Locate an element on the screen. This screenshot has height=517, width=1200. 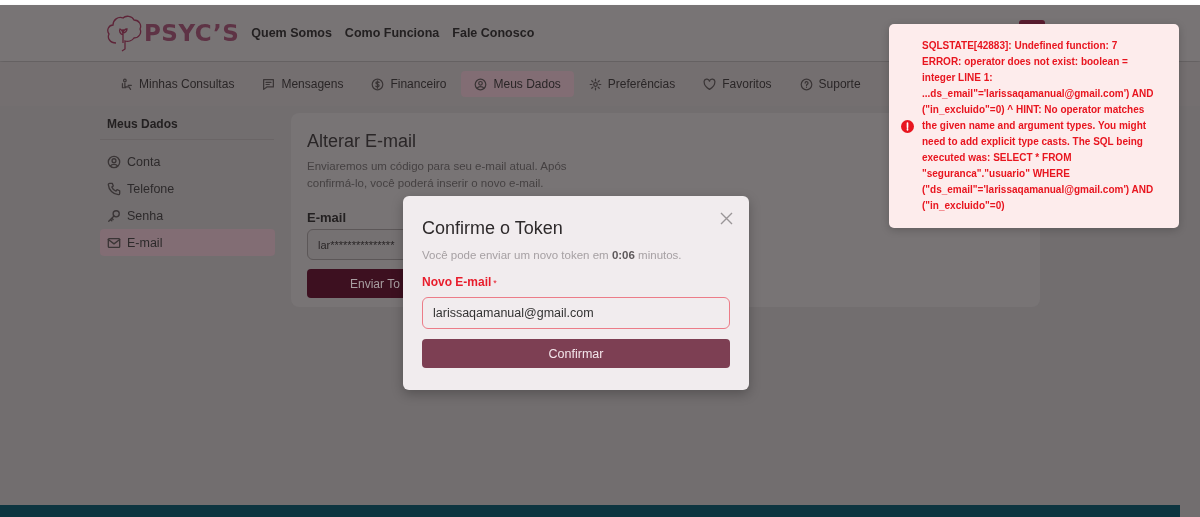
sidebar-title: Meus Dados is located at coordinates (187, 126).